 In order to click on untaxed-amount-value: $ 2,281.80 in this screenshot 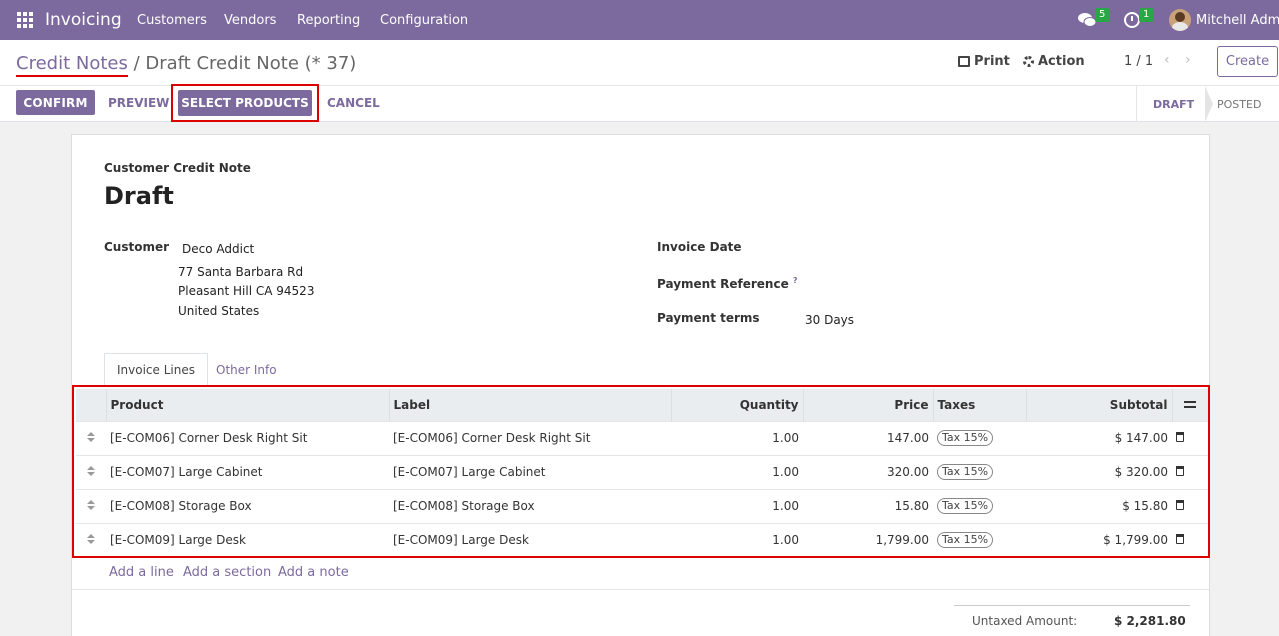, I will do `click(1150, 621)`.